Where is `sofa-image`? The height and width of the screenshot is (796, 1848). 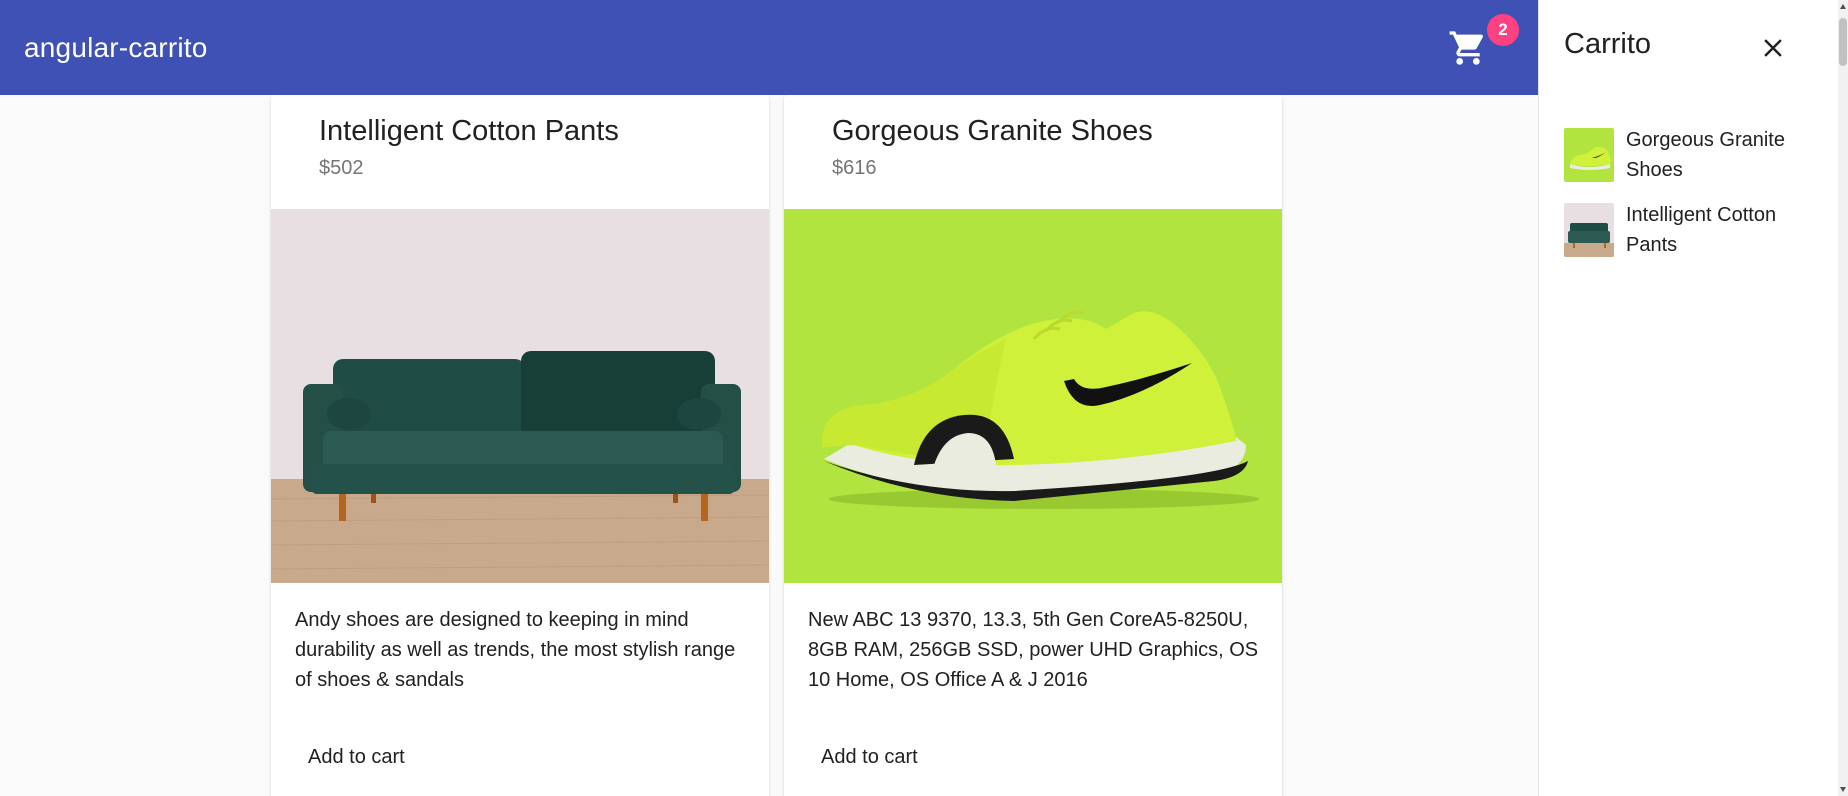
sofa-image is located at coordinates (520, 396).